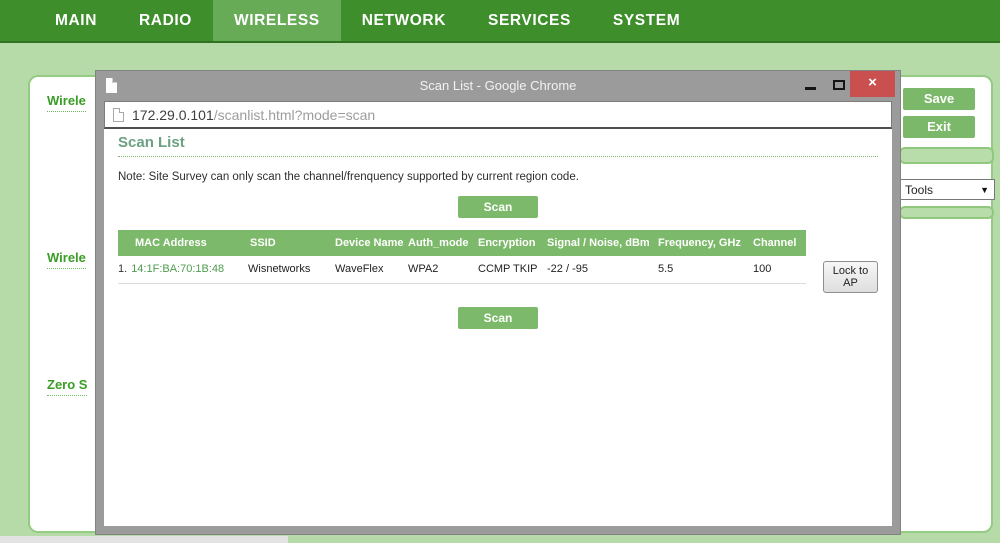  I want to click on nav-tab-radio: RADIO, so click(165, 20).